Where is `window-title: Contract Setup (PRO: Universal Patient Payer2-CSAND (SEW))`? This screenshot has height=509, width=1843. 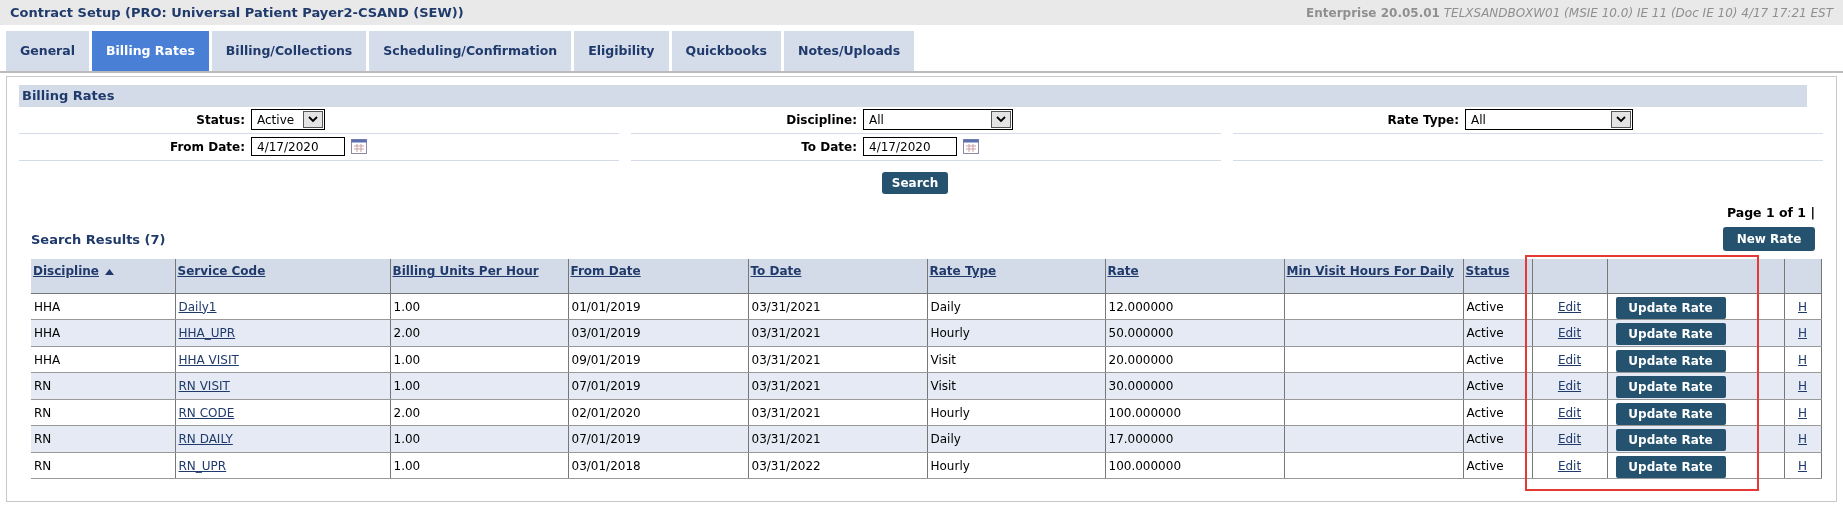 window-title: Contract Setup (PRO: Universal Patient Payer2-CSAND (SEW)) is located at coordinates (237, 12).